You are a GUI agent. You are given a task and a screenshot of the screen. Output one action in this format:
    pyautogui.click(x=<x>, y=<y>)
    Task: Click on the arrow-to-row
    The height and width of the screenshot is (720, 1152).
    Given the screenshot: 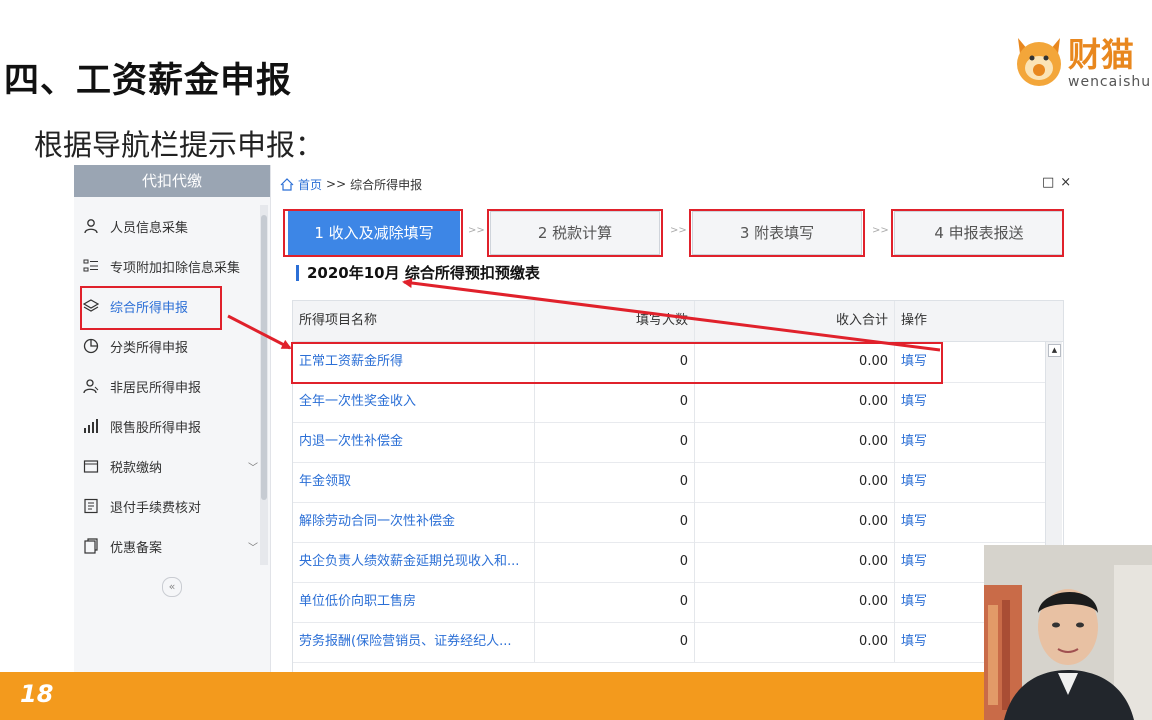 What is the action you would take?
    pyautogui.click(x=259, y=332)
    